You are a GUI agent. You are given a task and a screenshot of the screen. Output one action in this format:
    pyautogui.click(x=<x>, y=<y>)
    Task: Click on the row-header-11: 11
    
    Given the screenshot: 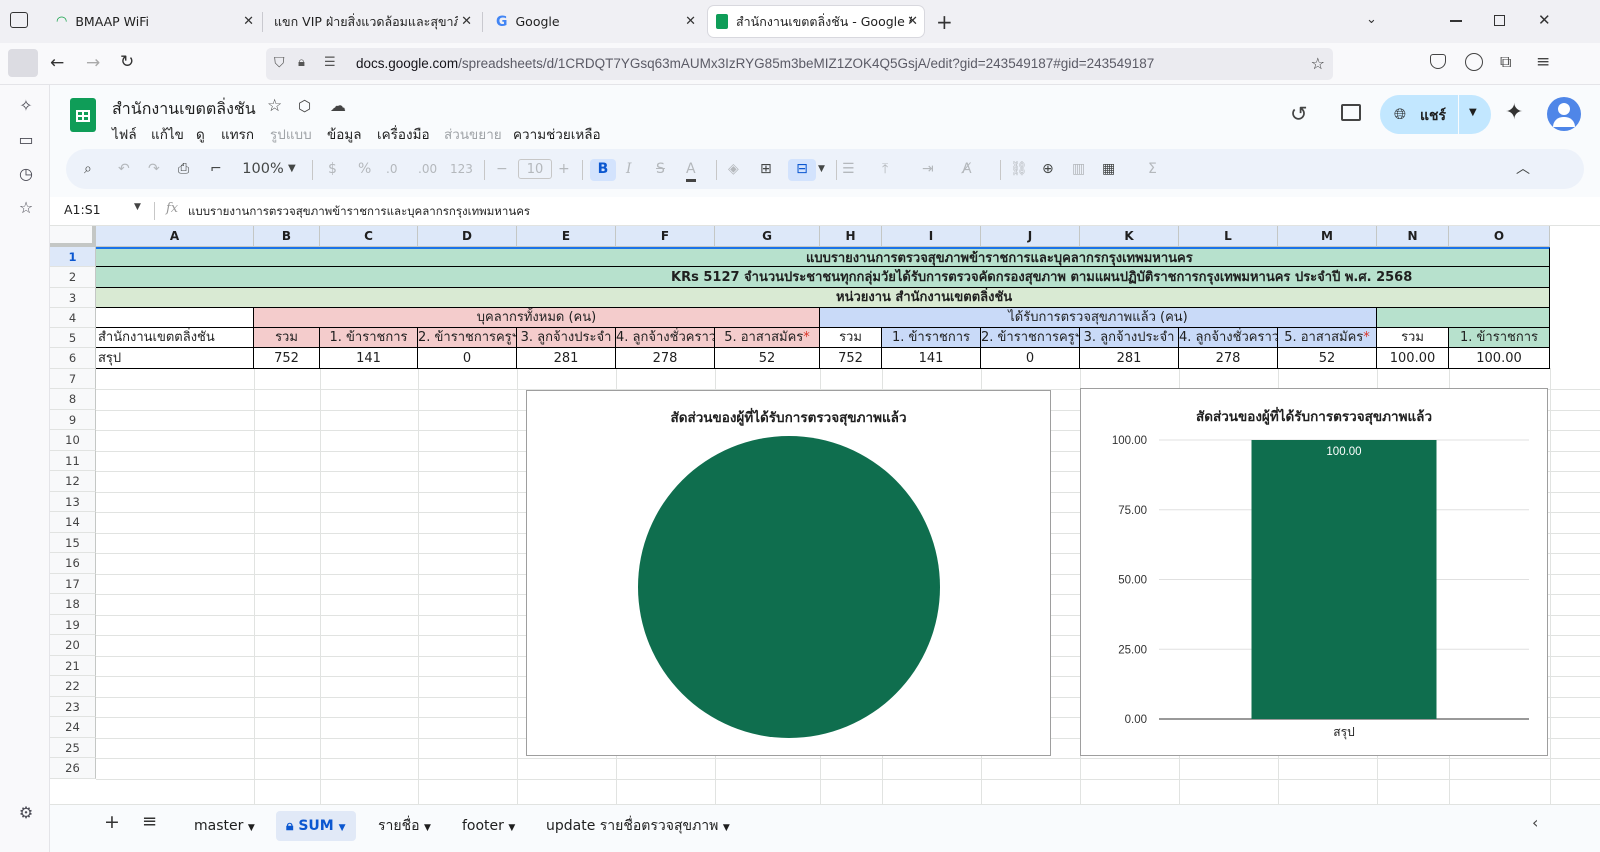 What is the action you would take?
    pyautogui.click(x=73, y=461)
    